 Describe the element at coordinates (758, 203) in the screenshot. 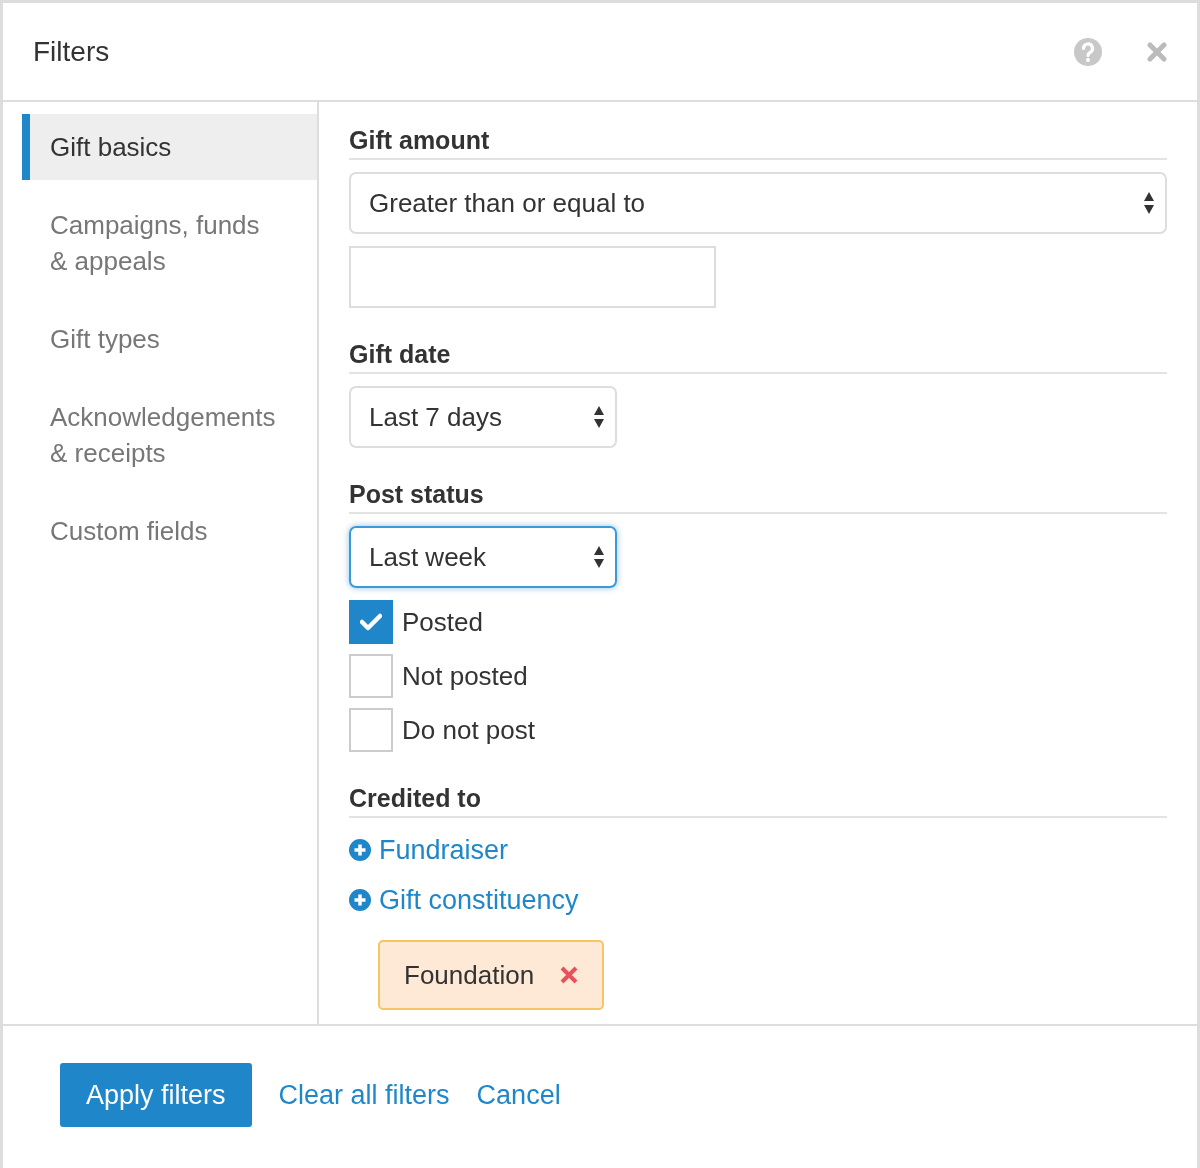

I see `select-field: Greater than or equal to` at that location.